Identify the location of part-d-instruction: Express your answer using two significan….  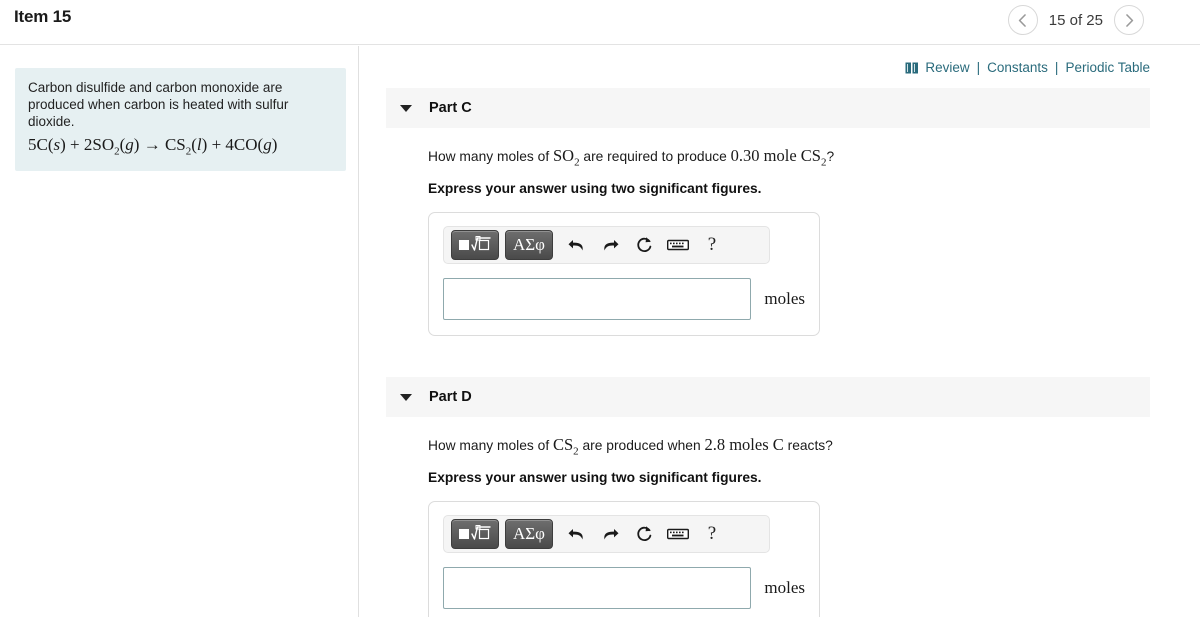
(595, 478).